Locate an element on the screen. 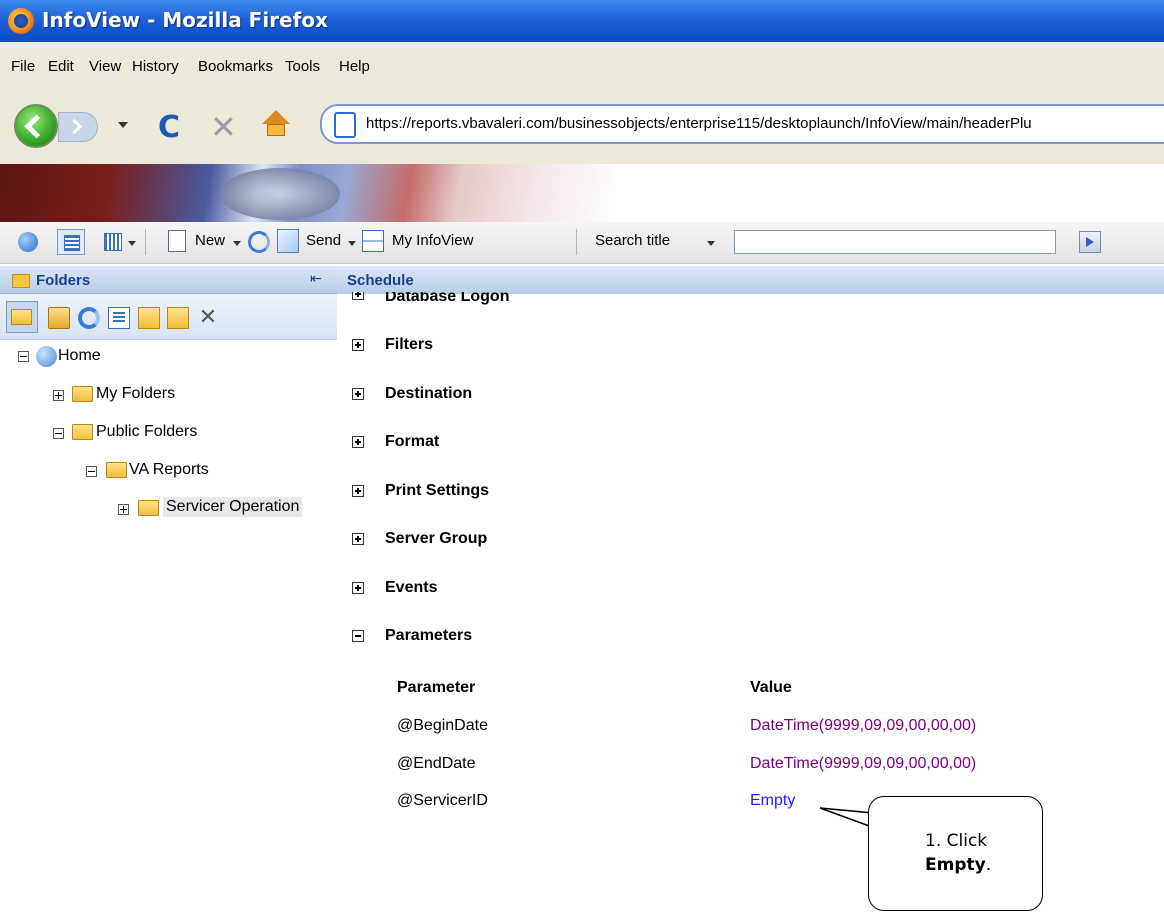  categories-icon is located at coordinates (59, 318).